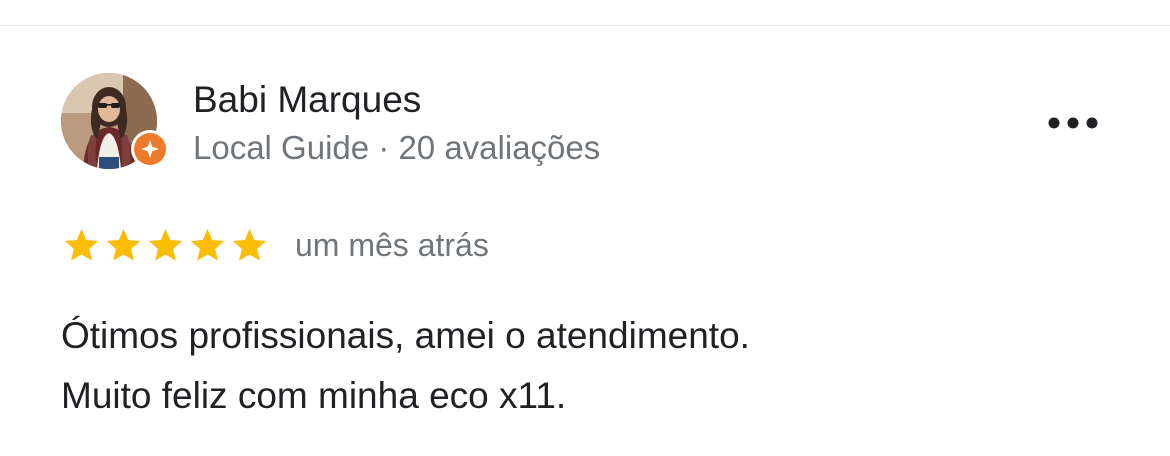  I want to click on review-text-line: Muito feliz com minha eco x11., so click(314, 395).